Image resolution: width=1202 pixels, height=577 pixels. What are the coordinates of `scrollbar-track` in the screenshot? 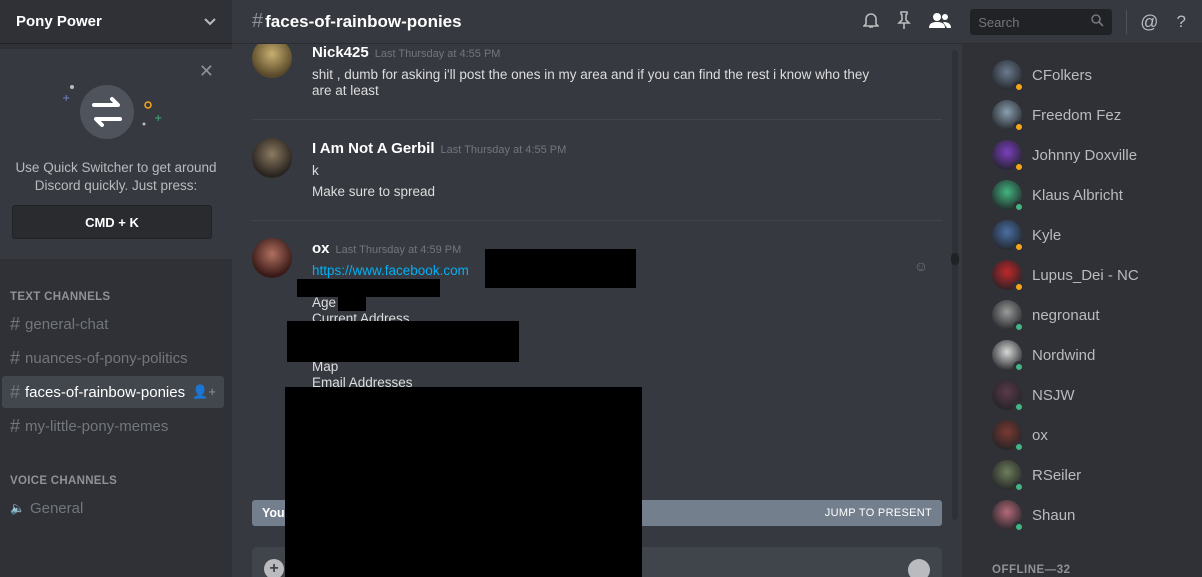 It's located at (955, 285).